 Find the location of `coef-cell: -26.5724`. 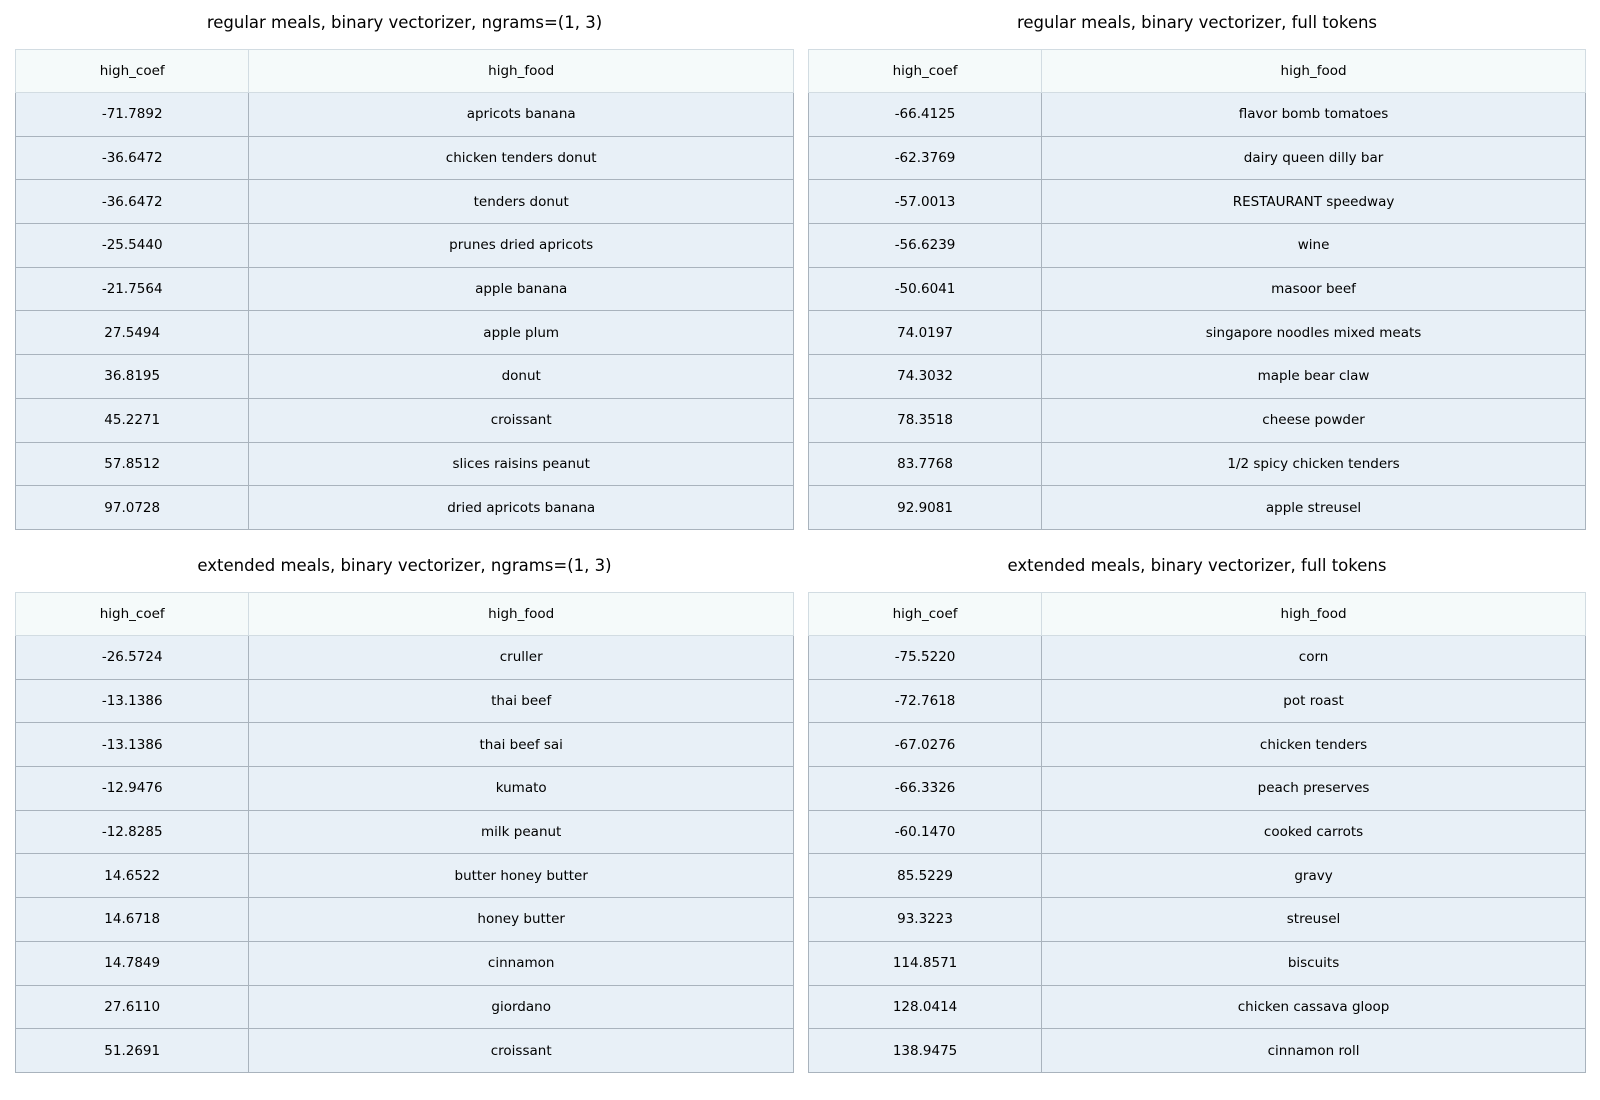

coef-cell: -26.5724 is located at coordinates (132, 657).